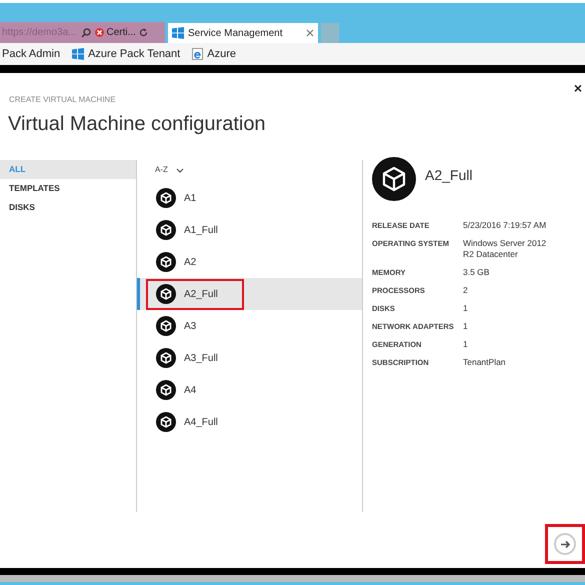  Describe the element at coordinates (31, 54) in the screenshot. I see `favorite-link: Pack Admin` at that location.